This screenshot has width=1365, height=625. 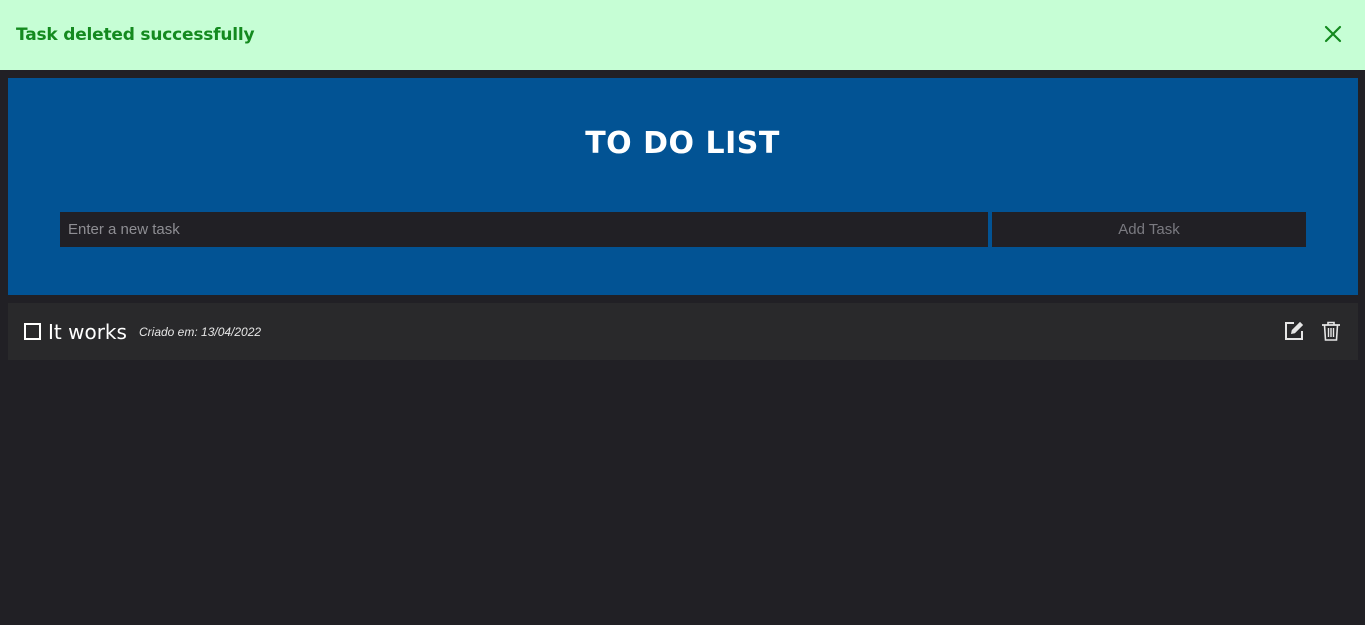 What do you see at coordinates (1149, 229) in the screenshot?
I see `add-task-button: Add Task` at bounding box center [1149, 229].